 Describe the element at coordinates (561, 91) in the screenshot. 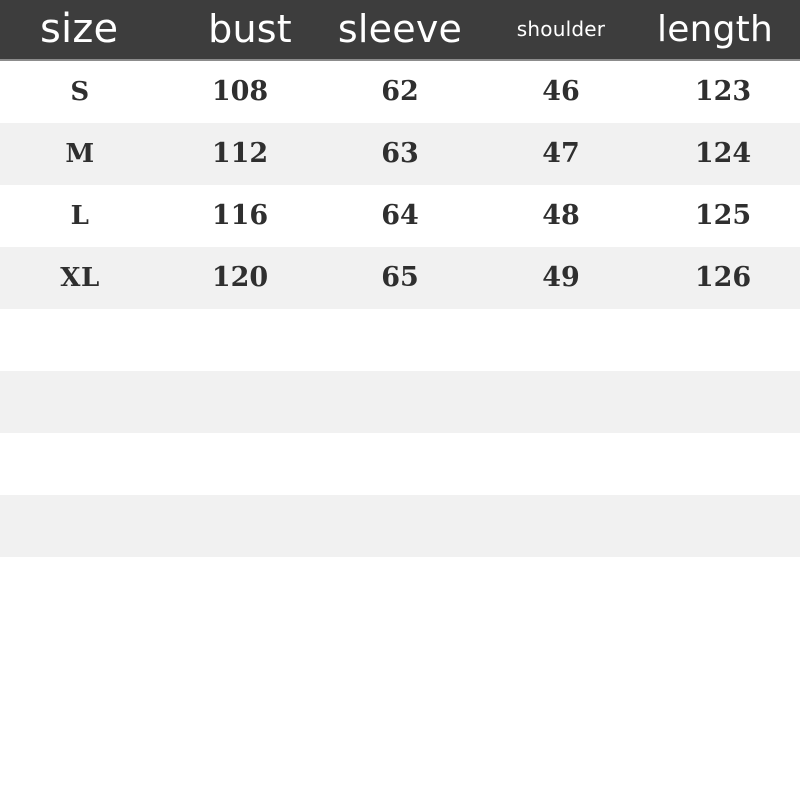

I see `cell-shoulder: 46` at that location.